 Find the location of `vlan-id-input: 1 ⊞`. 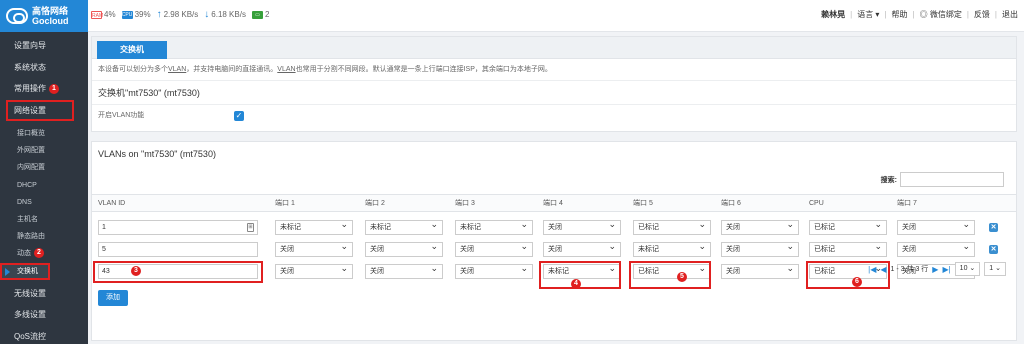

vlan-id-input: 1 ⊞ is located at coordinates (178, 227).